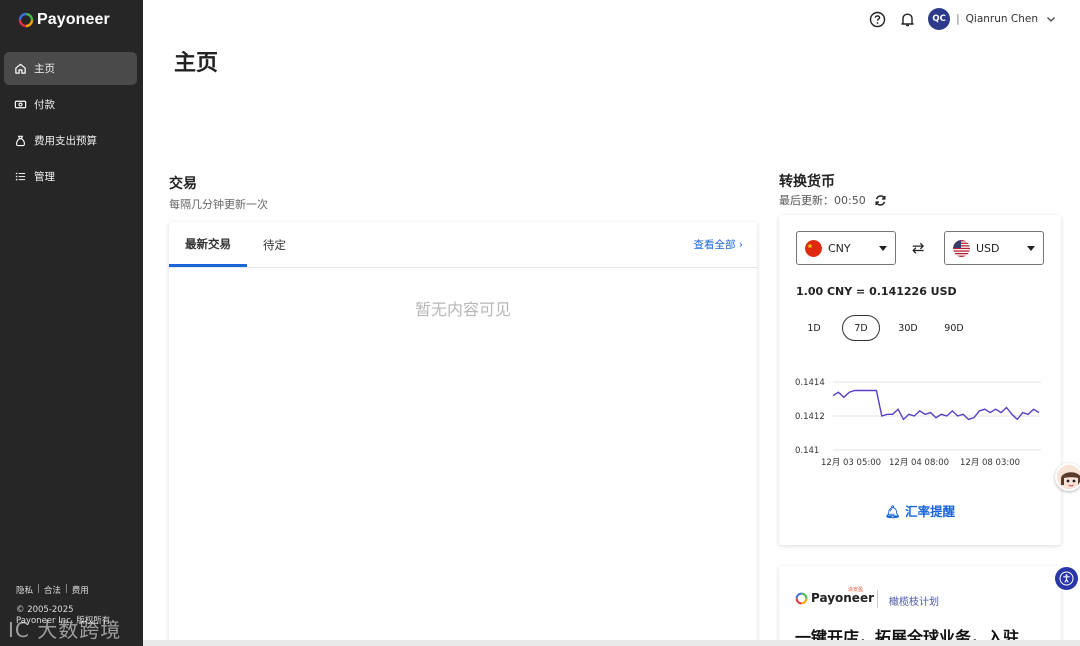 This screenshot has height=646, width=1080. I want to click on promo-divider, so click(877, 599).